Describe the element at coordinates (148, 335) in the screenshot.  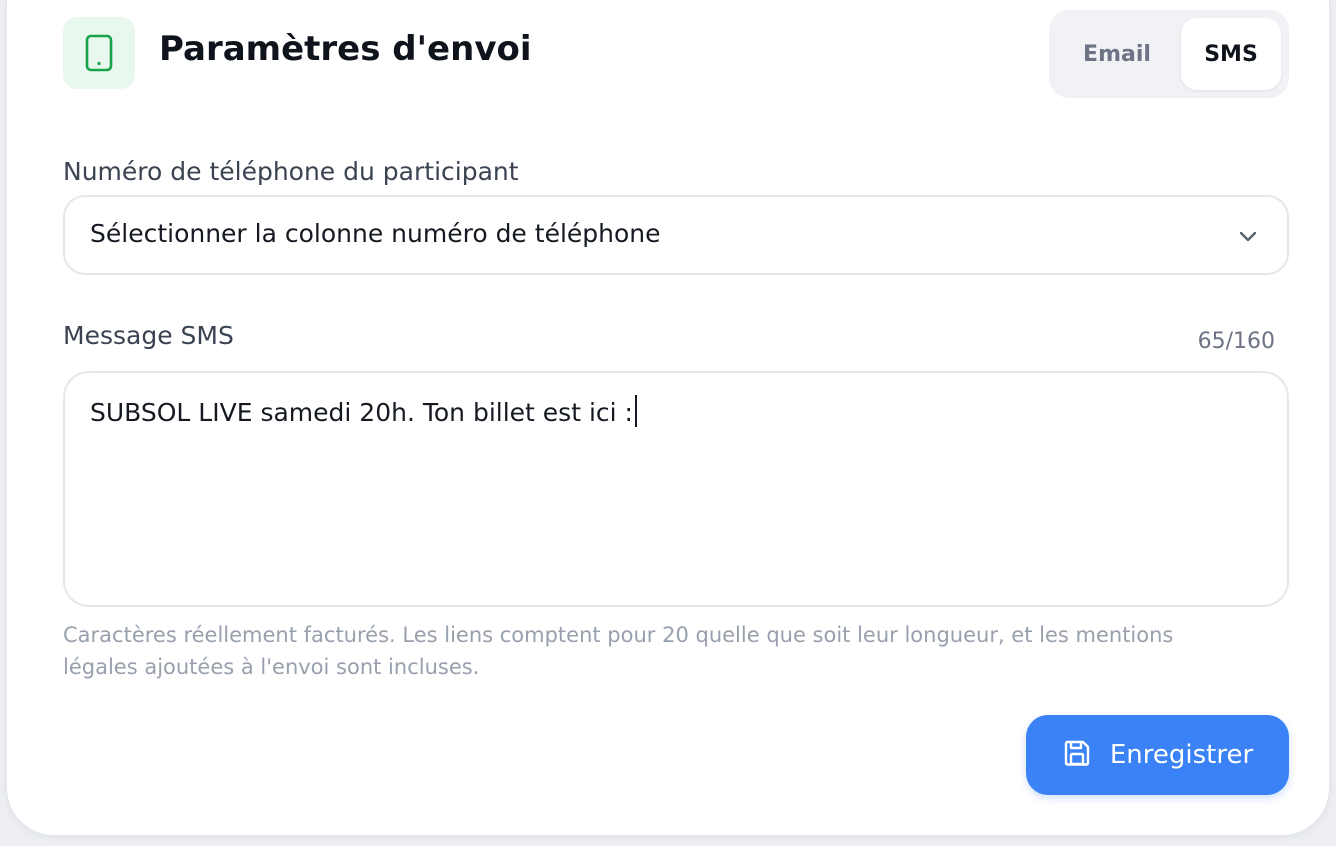
I see `message-field-label: Message SMS` at that location.